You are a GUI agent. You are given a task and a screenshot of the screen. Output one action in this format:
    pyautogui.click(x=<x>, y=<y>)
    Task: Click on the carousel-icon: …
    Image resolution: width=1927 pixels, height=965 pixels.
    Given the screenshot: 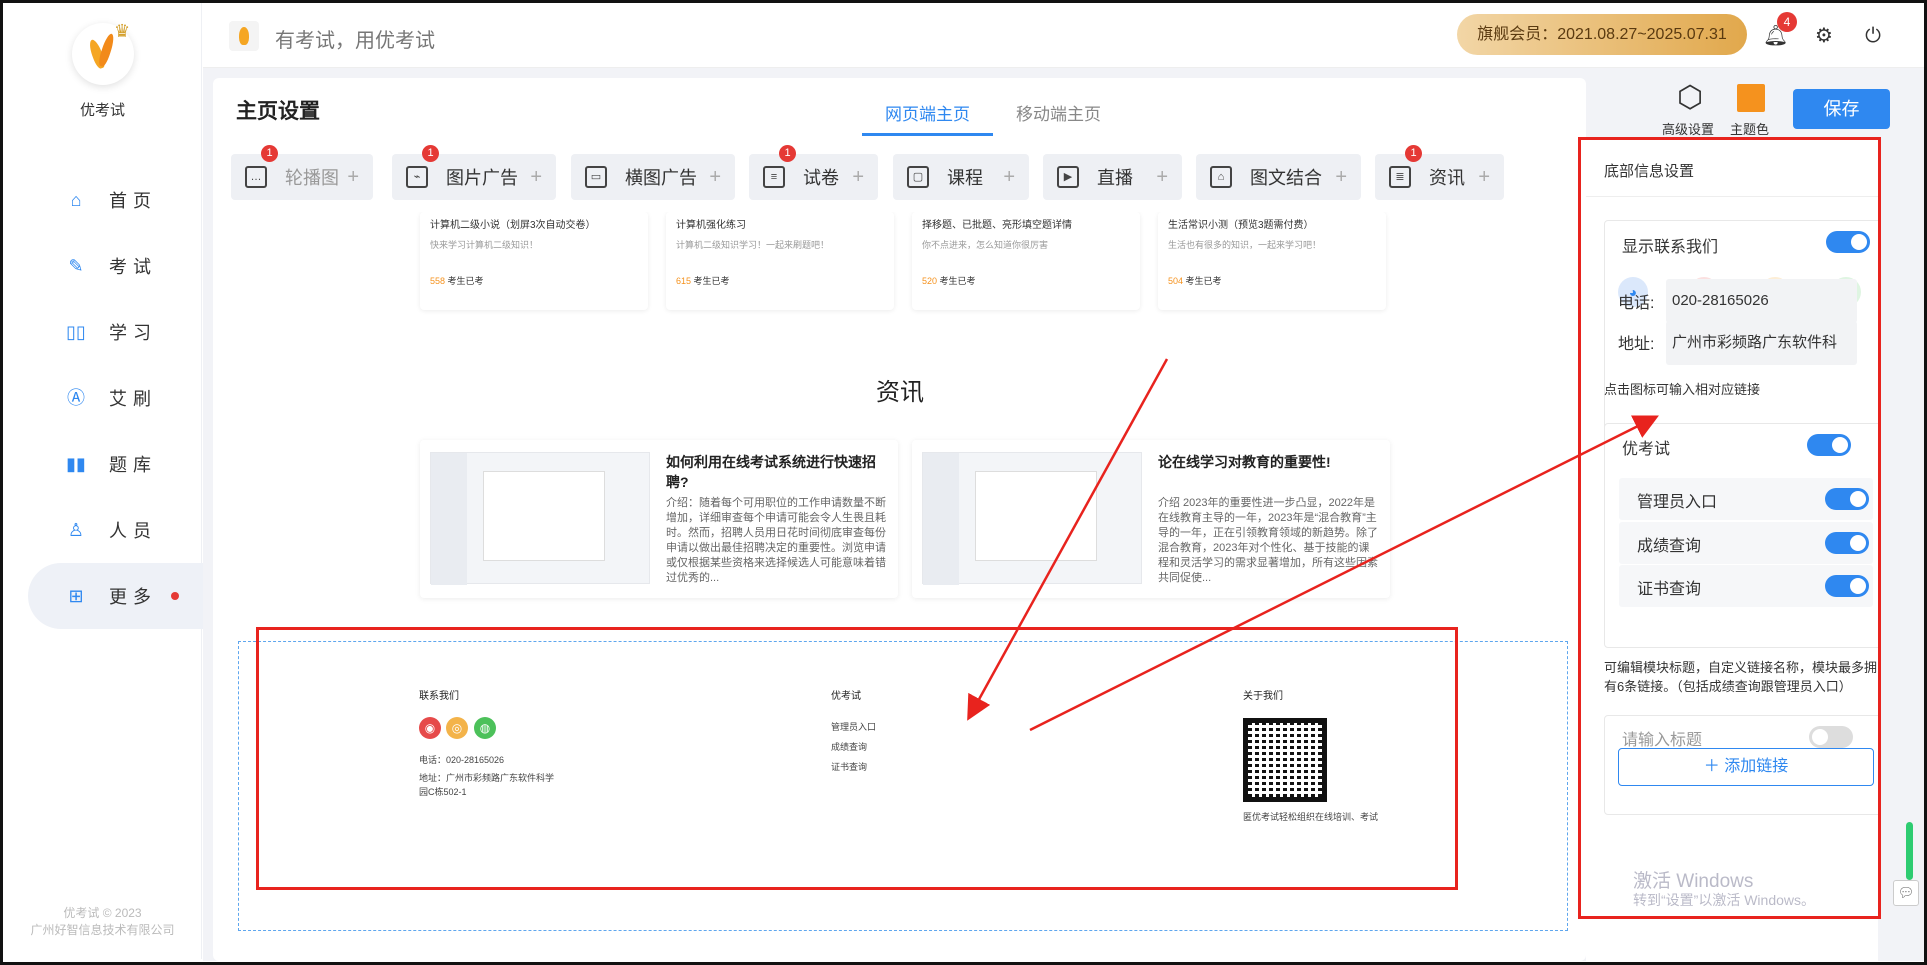 What is the action you would take?
    pyautogui.click(x=256, y=177)
    